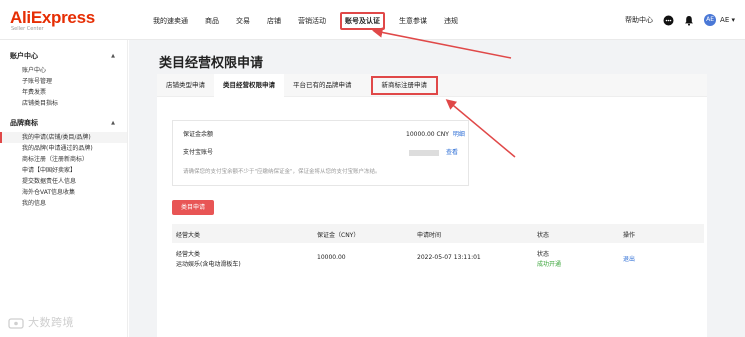 Image resolution: width=745 pixels, height=337 pixels. I want to click on cell-deposit: 10000.00, so click(331, 257).